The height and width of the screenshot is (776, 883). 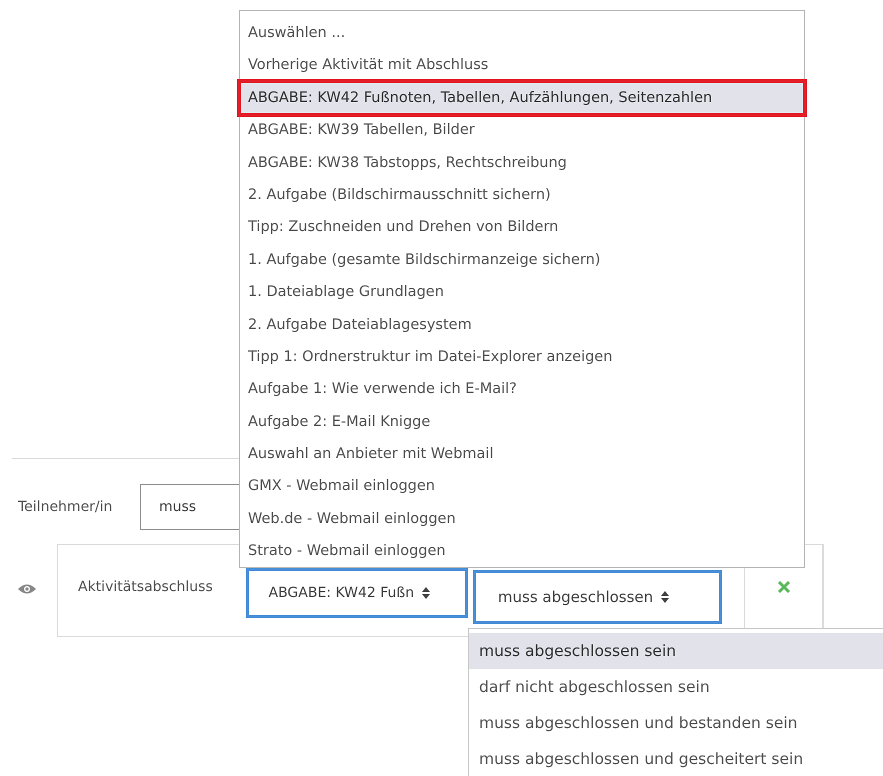 I want to click on activity-select: ABGABE: KW42 Fußn, so click(x=357, y=593).